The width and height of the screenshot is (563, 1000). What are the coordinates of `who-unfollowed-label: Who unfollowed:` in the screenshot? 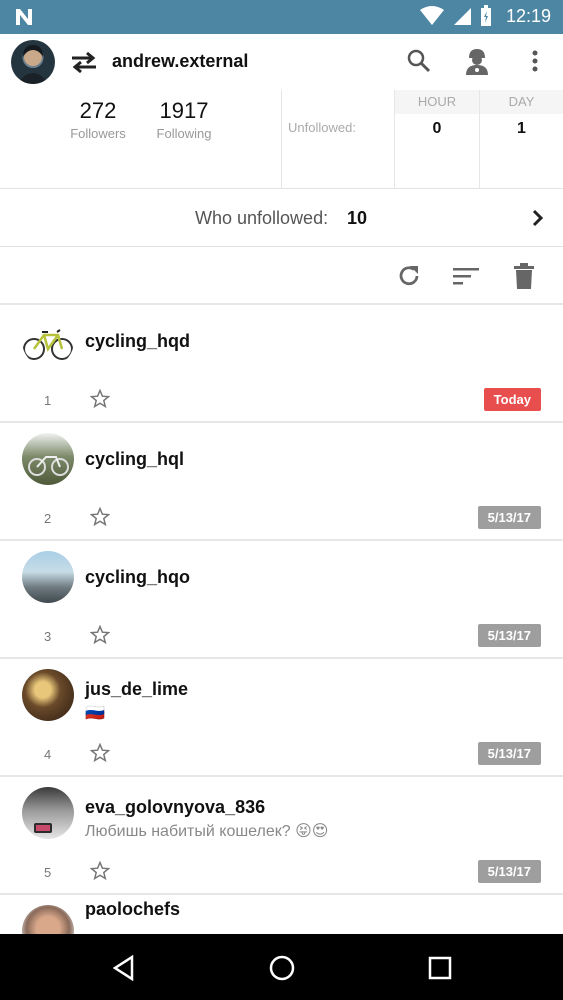 It's located at (262, 218).